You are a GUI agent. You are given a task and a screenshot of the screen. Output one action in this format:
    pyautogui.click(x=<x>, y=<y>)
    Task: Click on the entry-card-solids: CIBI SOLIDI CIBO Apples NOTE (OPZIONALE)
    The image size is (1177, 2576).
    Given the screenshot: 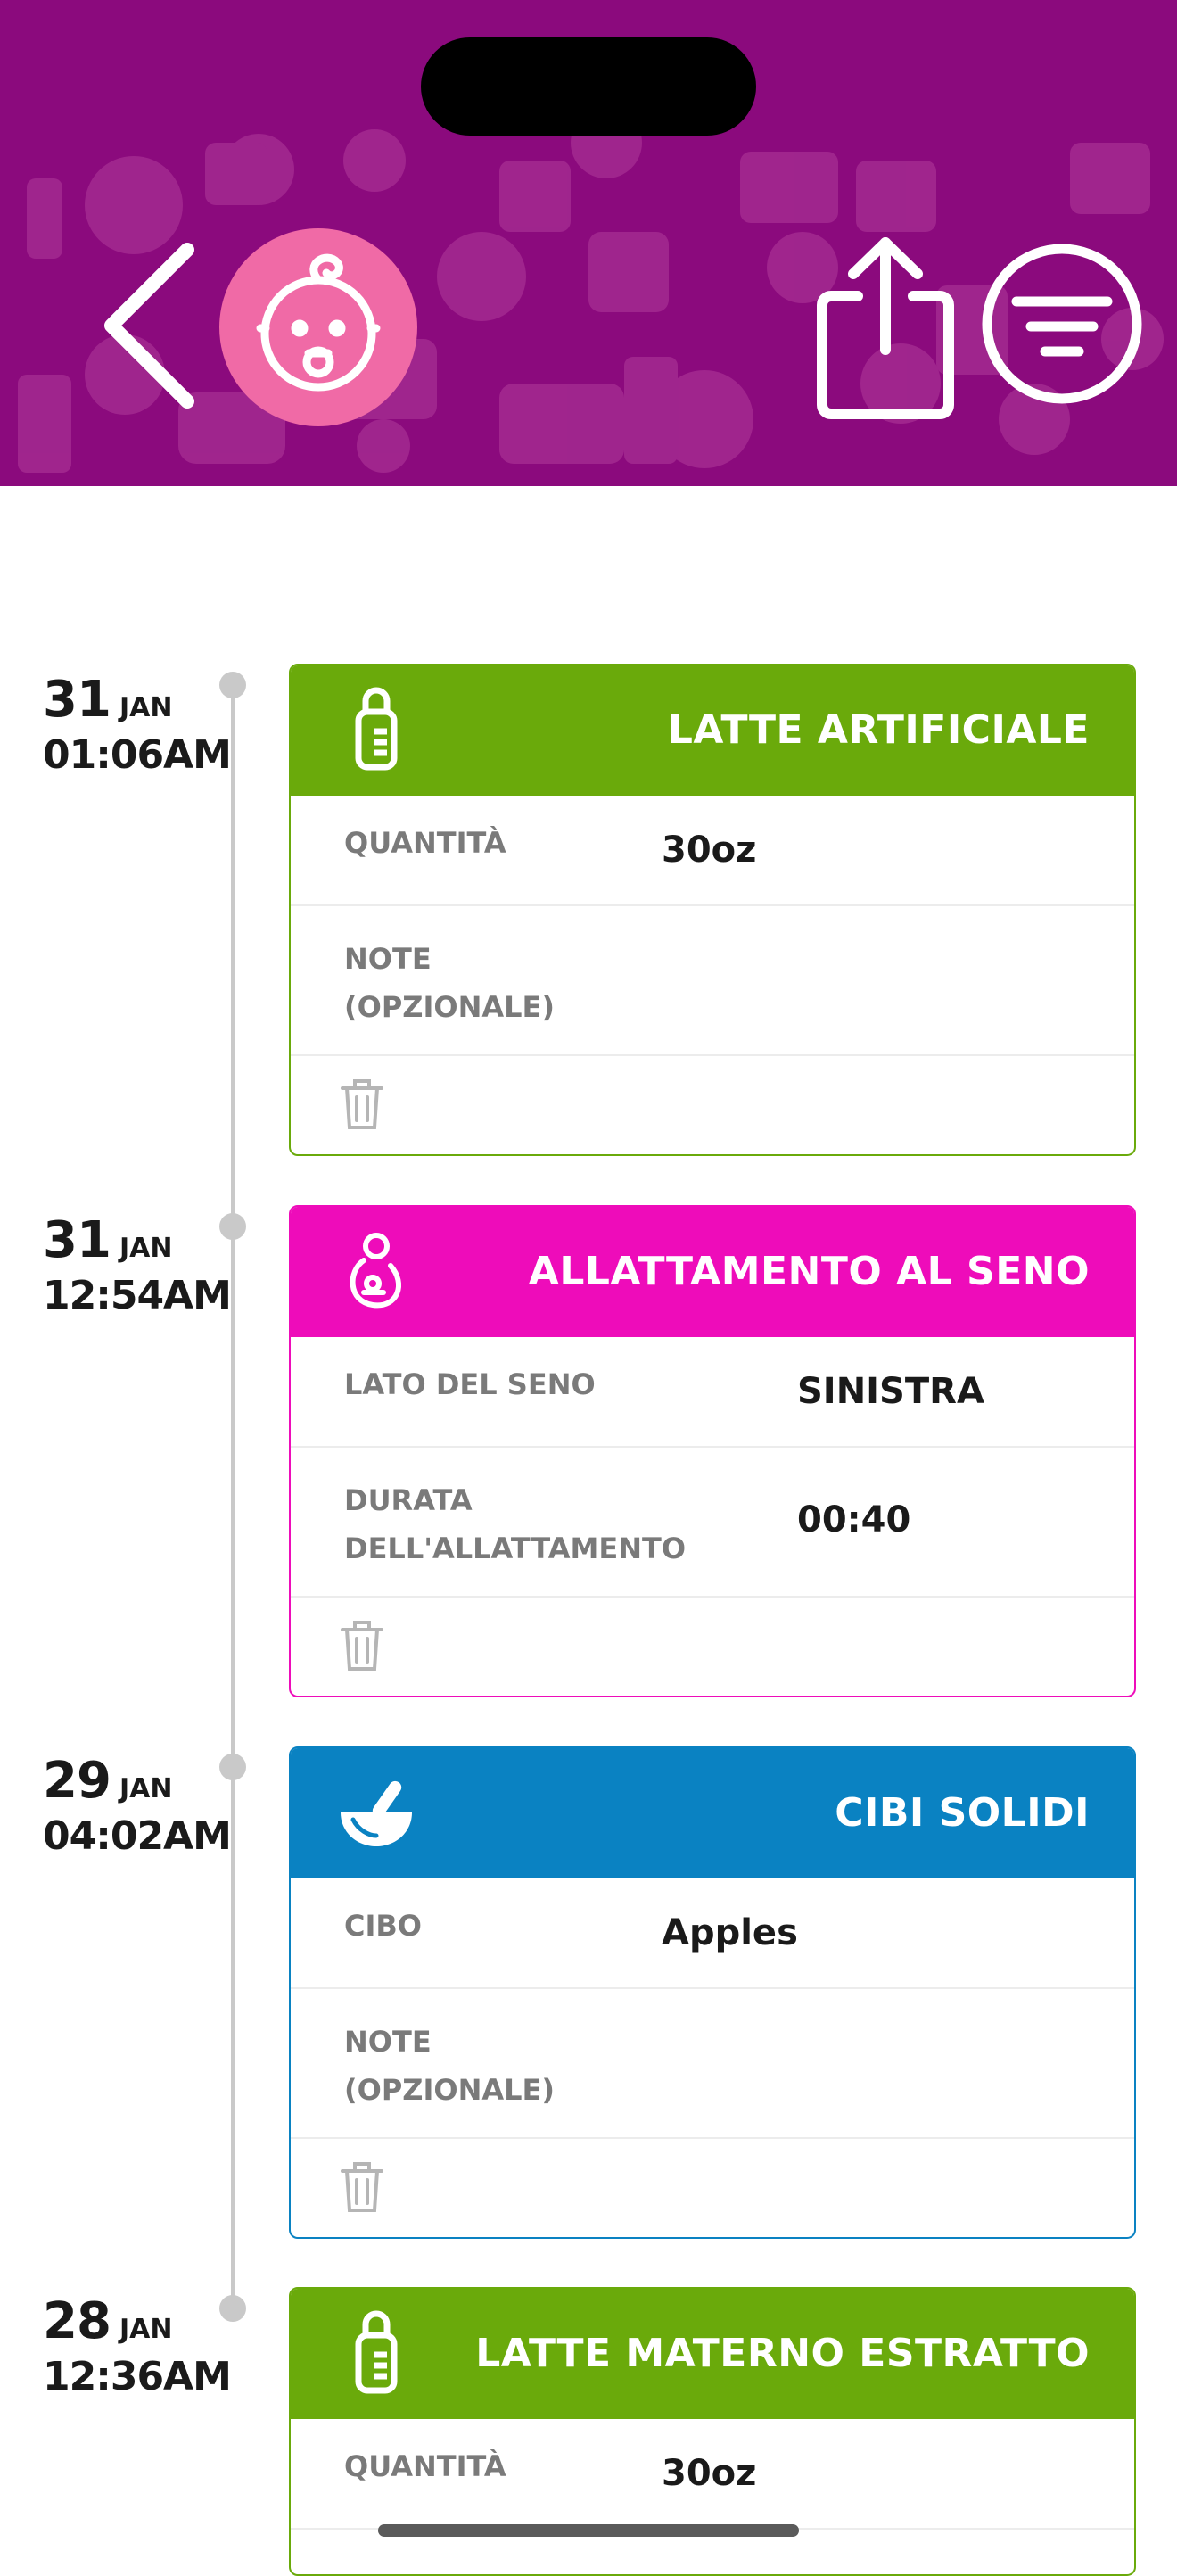 What is the action you would take?
    pyautogui.click(x=712, y=1993)
    